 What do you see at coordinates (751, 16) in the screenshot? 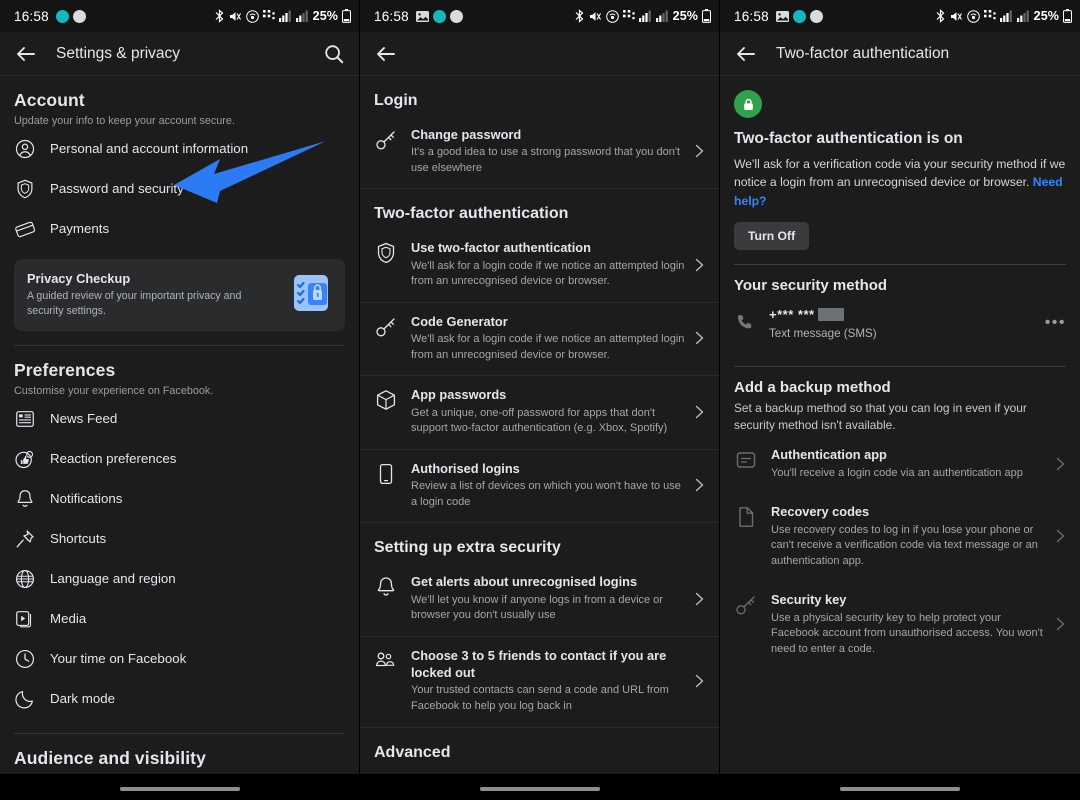
I see `status-time: 16:58` at bounding box center [751, 16].